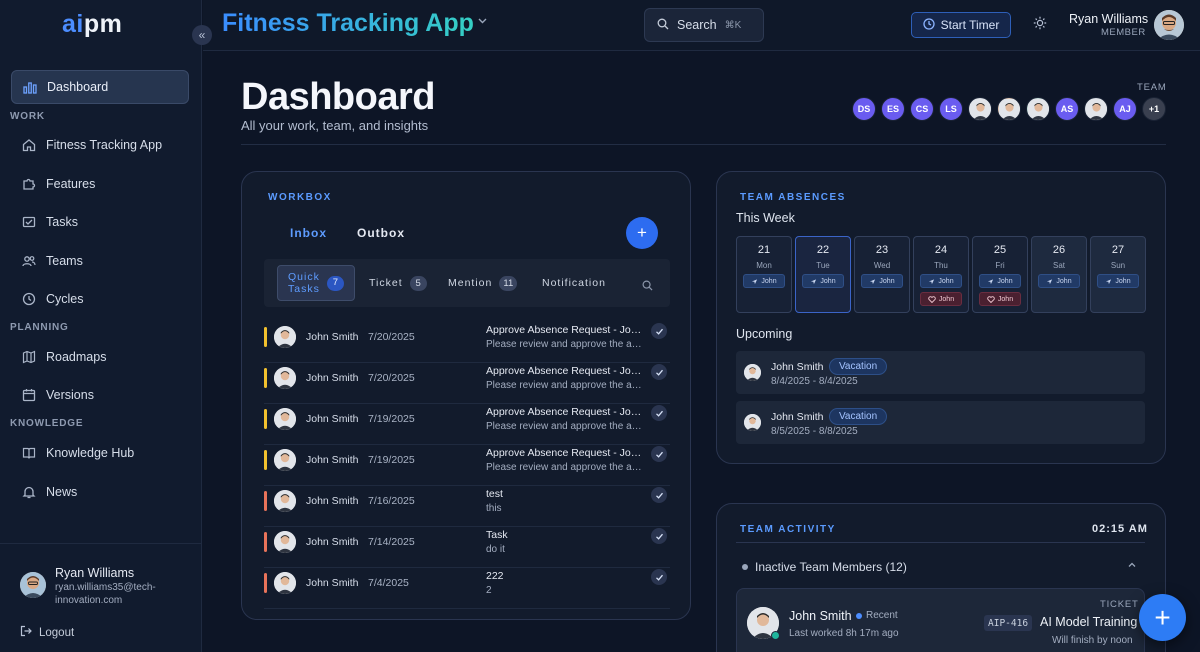 The image size is (1200, 652). I want to click on day-cell-sat: 26 Sat John, so click(1059, 274).